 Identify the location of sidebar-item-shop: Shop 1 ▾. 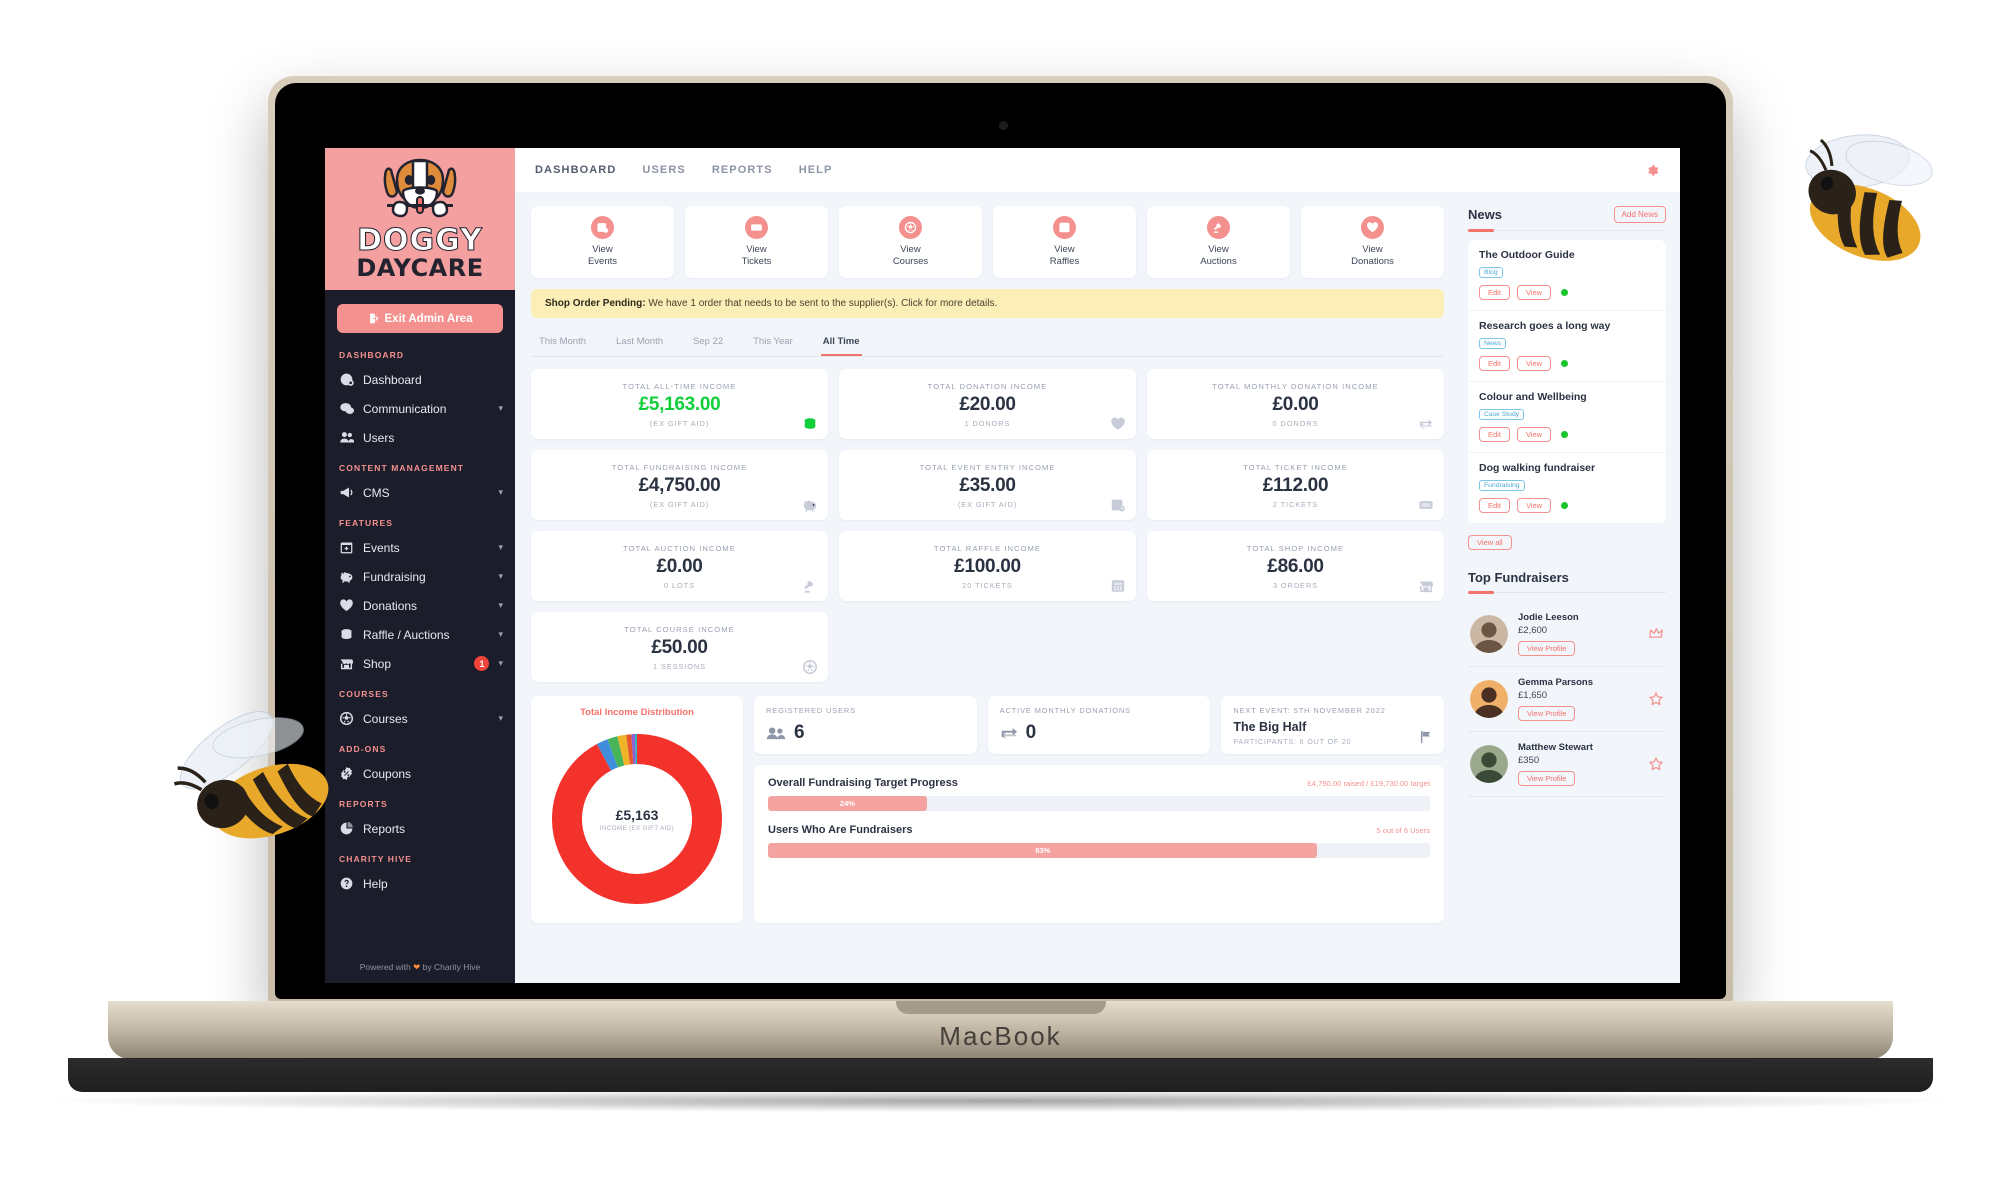
(420, 663).